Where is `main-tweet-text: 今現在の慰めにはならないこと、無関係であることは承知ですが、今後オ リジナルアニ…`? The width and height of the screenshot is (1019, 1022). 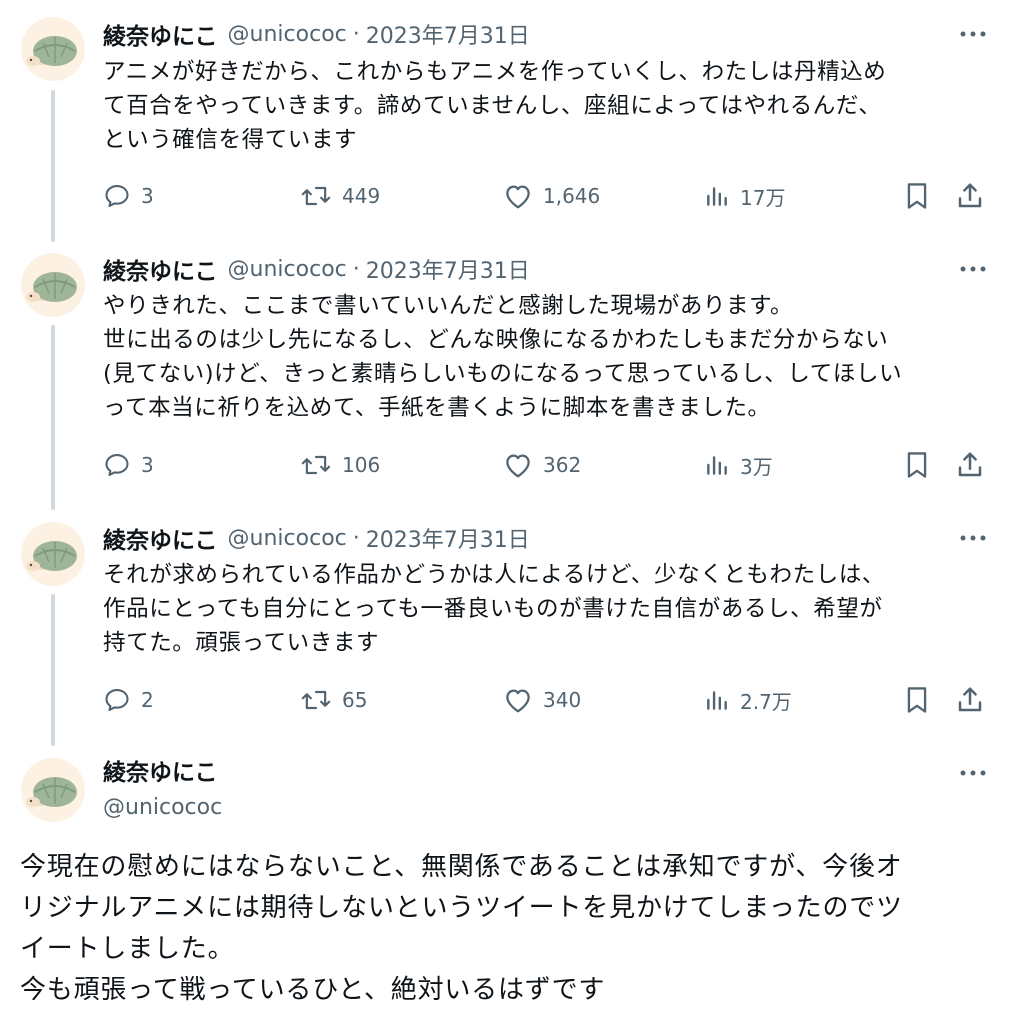
main-tweet-text: 今現在の慰めにはならないこと、無関係であることは承知ですが、今後オ リジナルアニ… is located at coordinates (461, 928).